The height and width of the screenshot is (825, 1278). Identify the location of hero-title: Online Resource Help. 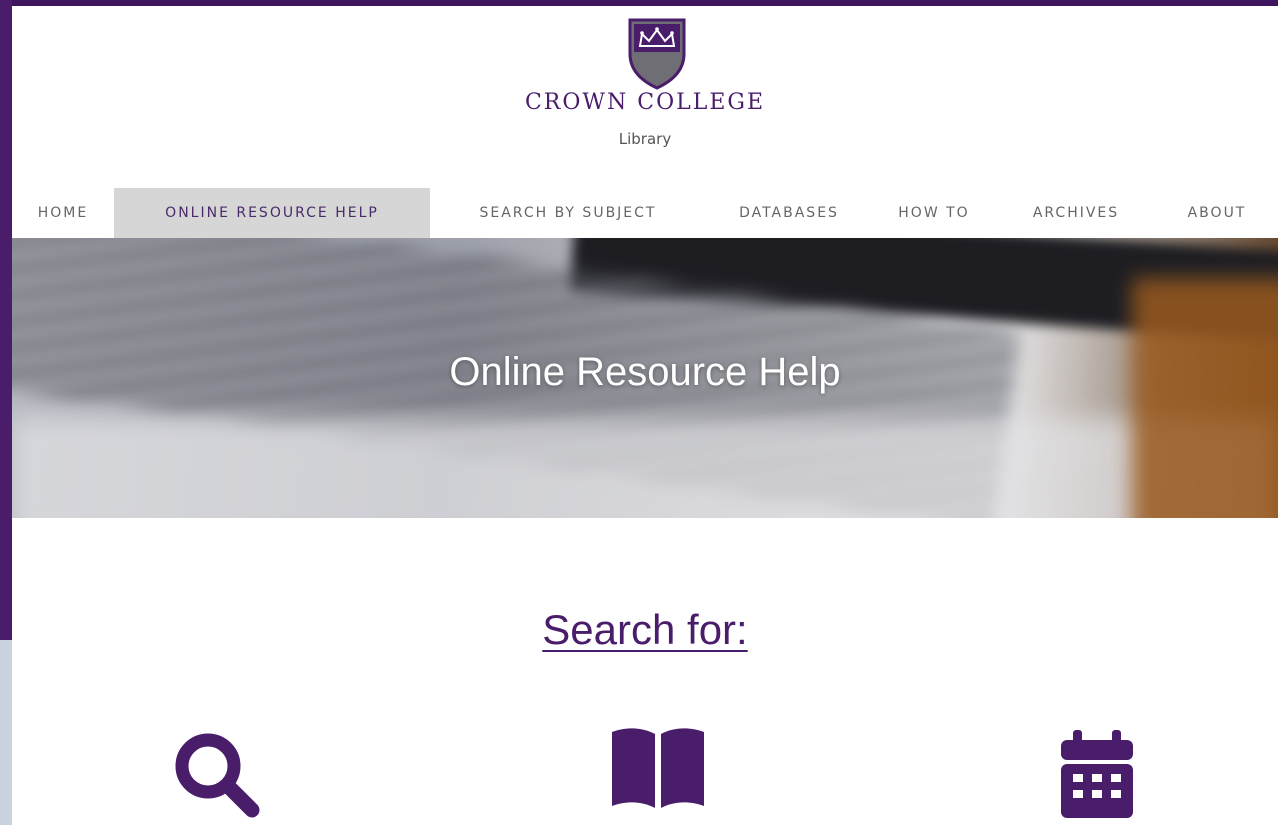
(645, 372).